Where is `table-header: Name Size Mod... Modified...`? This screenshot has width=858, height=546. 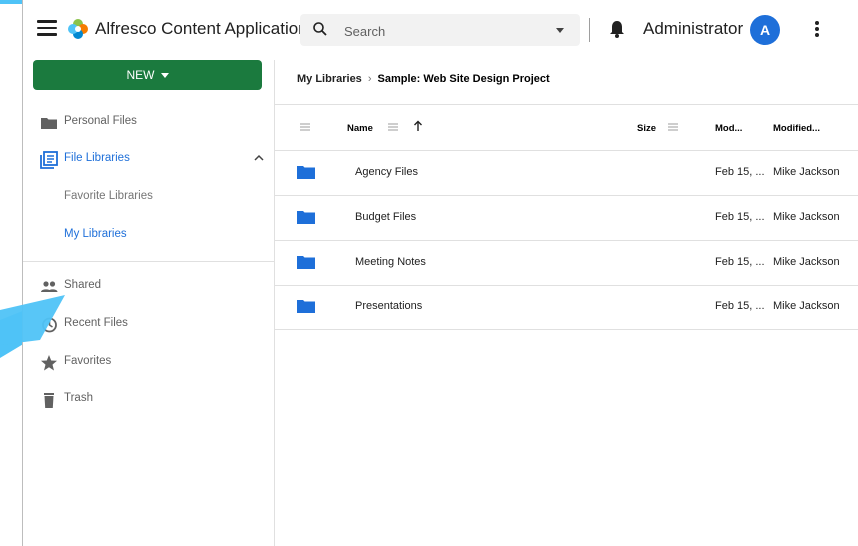
table-header: Name Size Mod... Modified... is located at coordinates (566, 128).